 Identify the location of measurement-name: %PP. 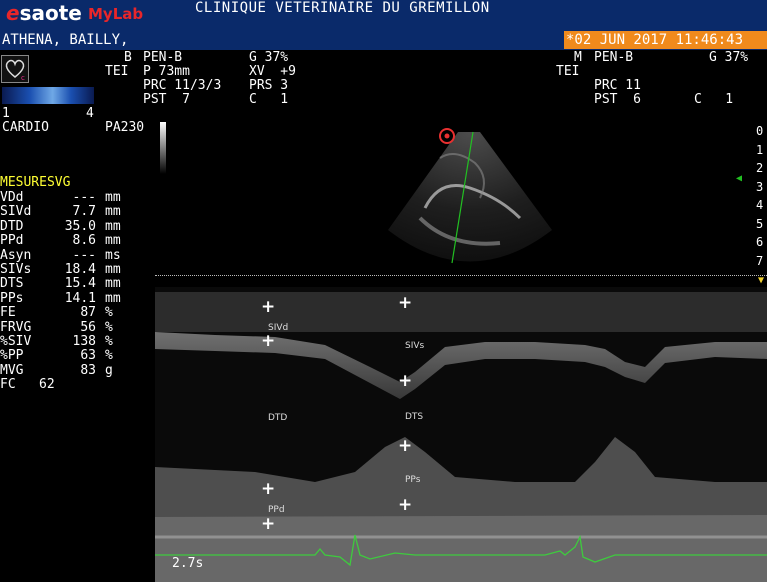
(12, 356).